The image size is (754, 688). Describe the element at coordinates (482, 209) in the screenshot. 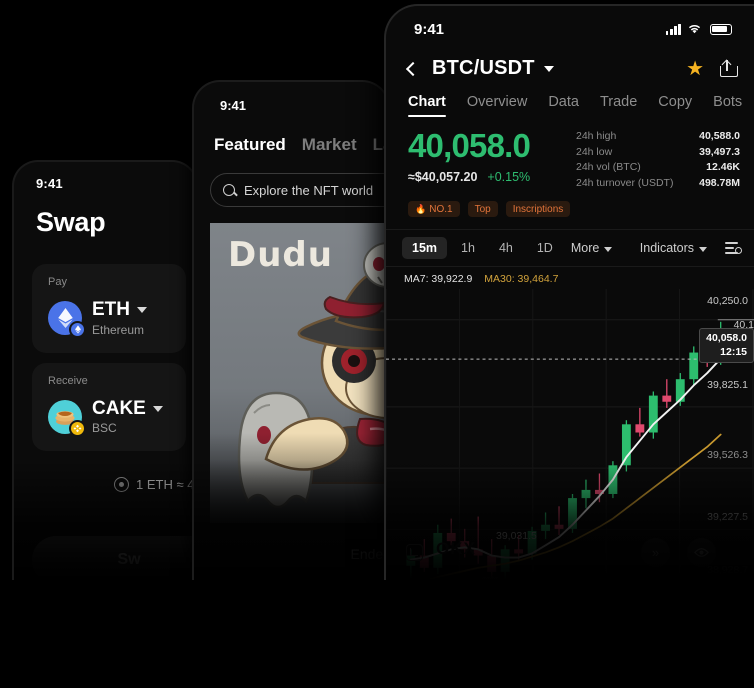

I see `tag-top: Top` at that location.